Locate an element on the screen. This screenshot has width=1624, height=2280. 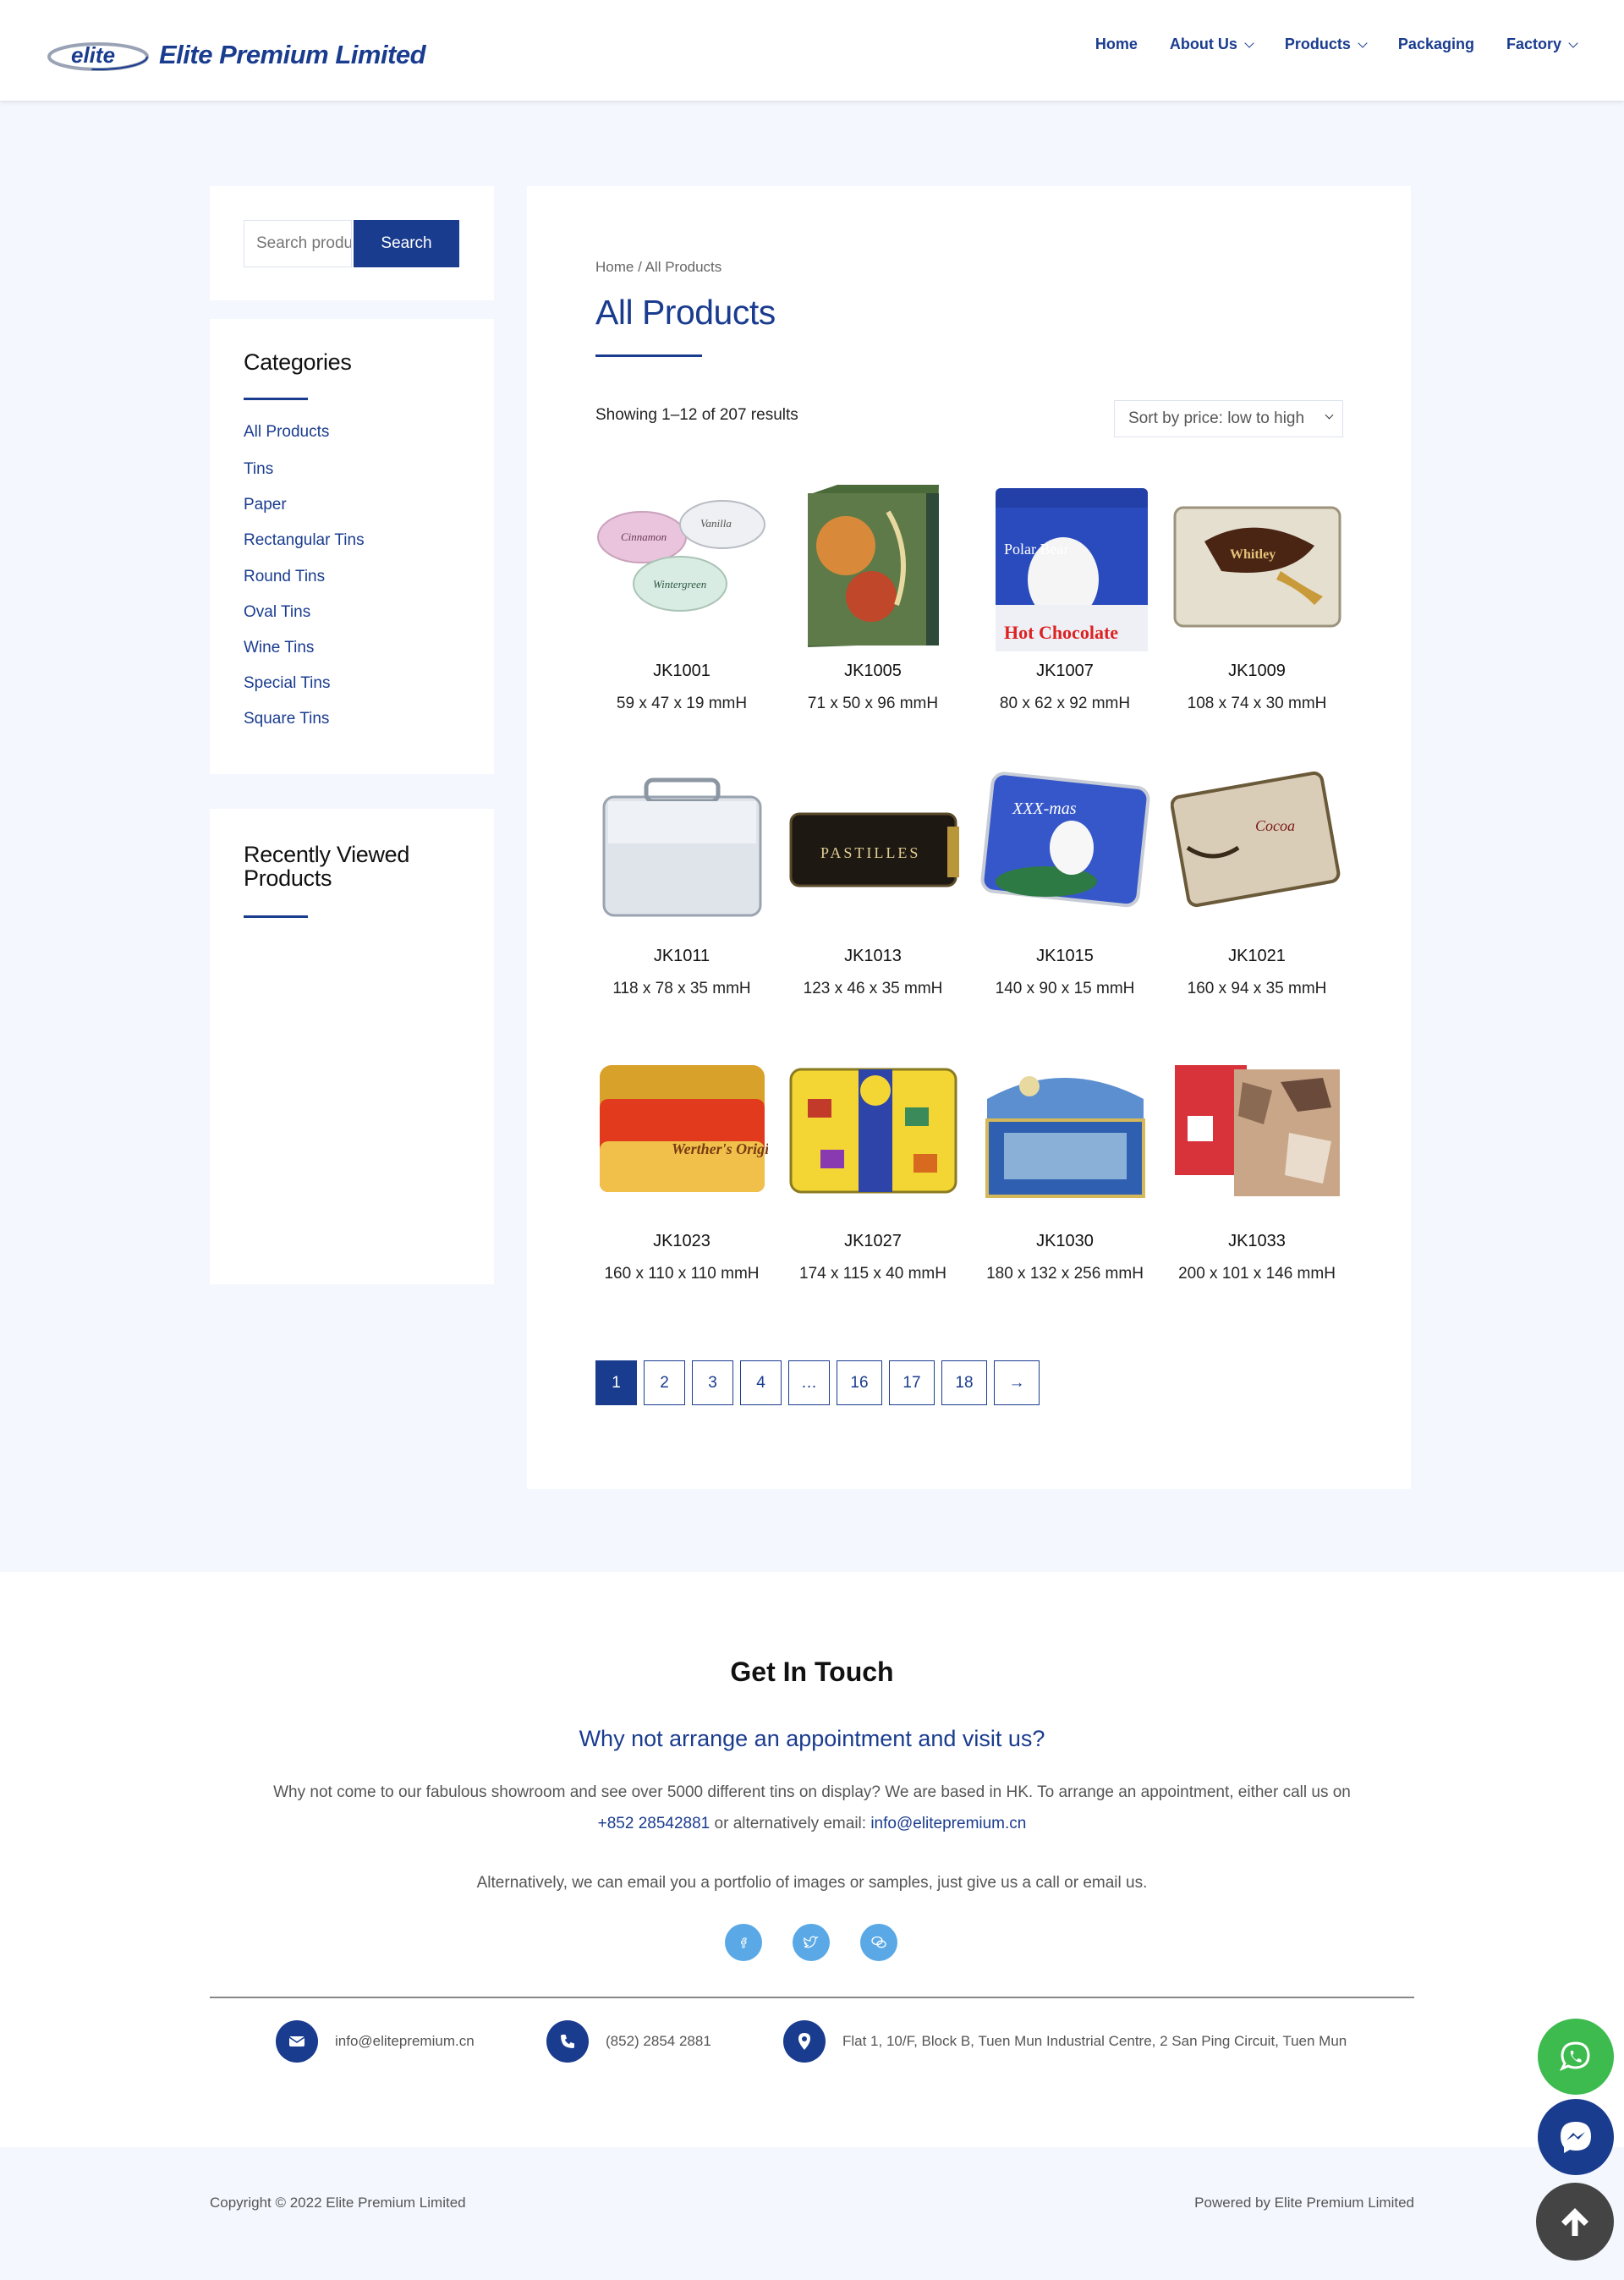
back-to-top-button is located at coordinates (1575, 2222).